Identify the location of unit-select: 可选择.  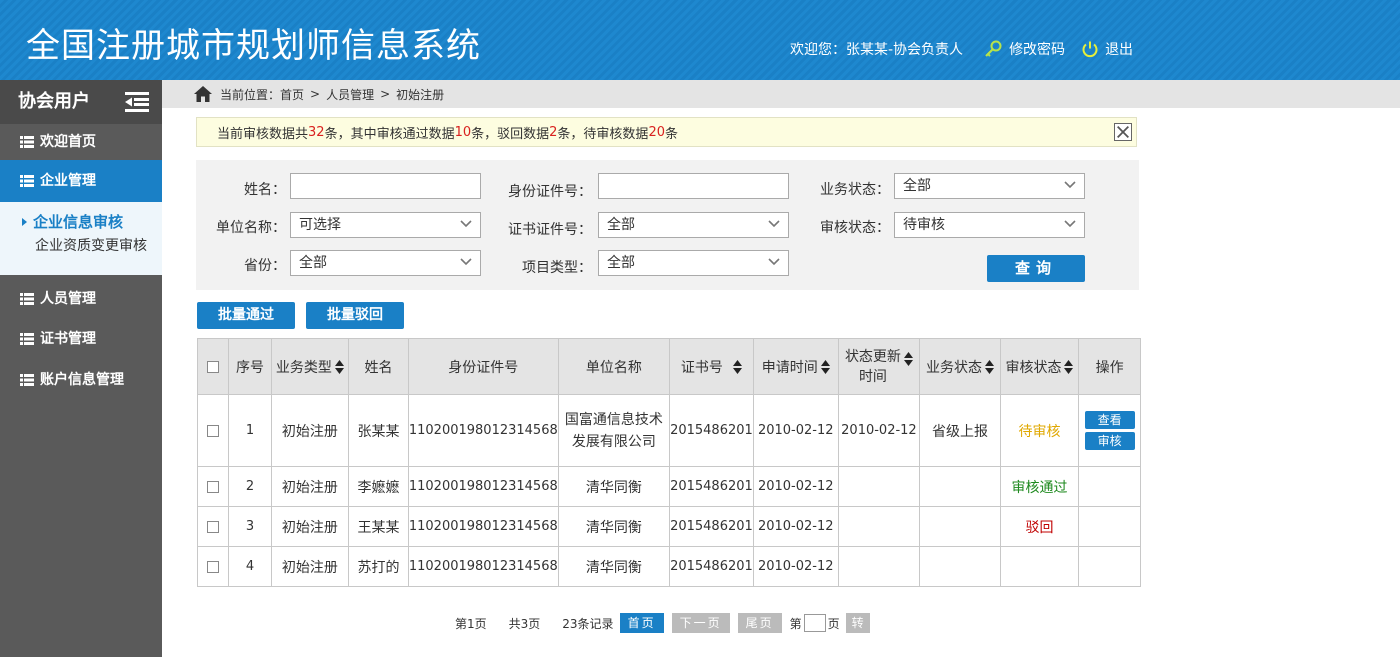
(385, 225).